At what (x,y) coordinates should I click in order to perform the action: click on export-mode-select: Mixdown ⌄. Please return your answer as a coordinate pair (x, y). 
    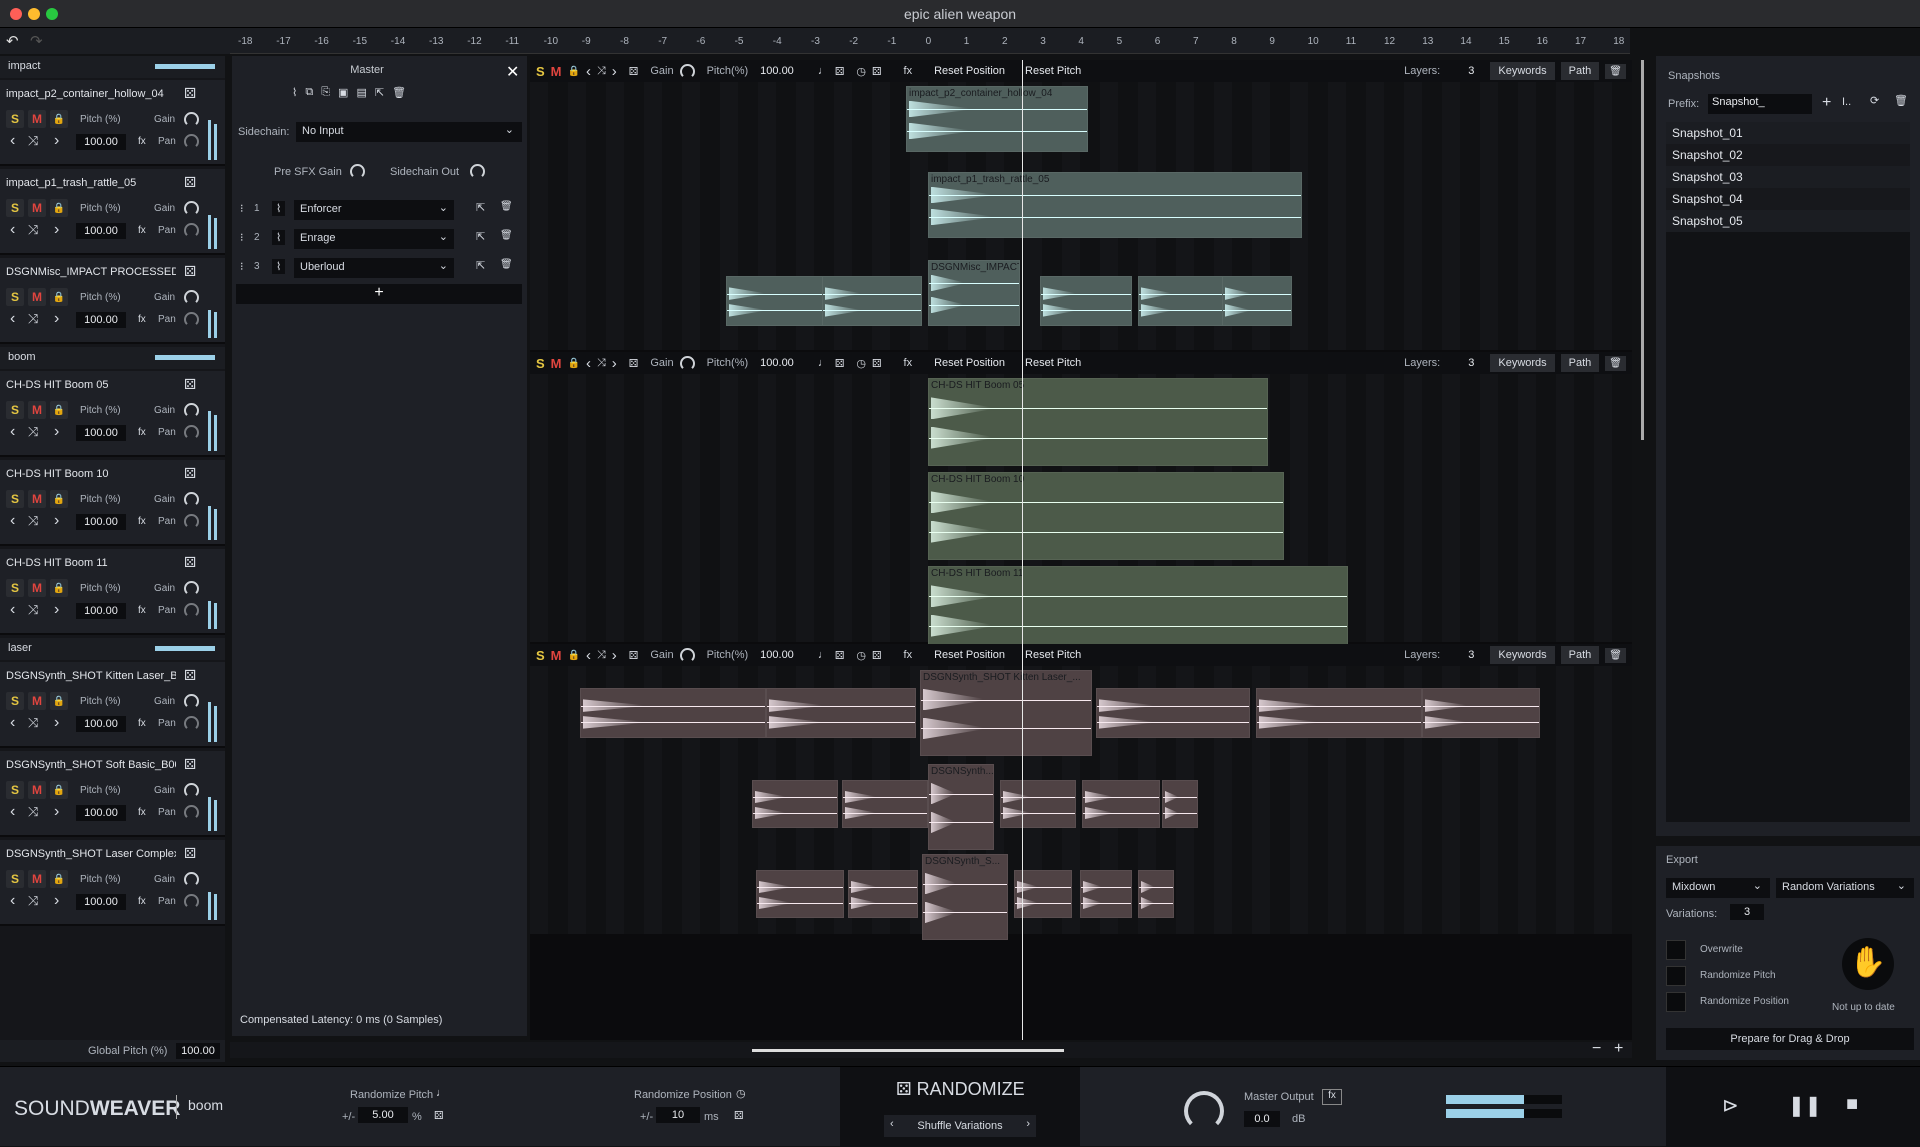
    Looking at the image, I should click on (1718, 888).